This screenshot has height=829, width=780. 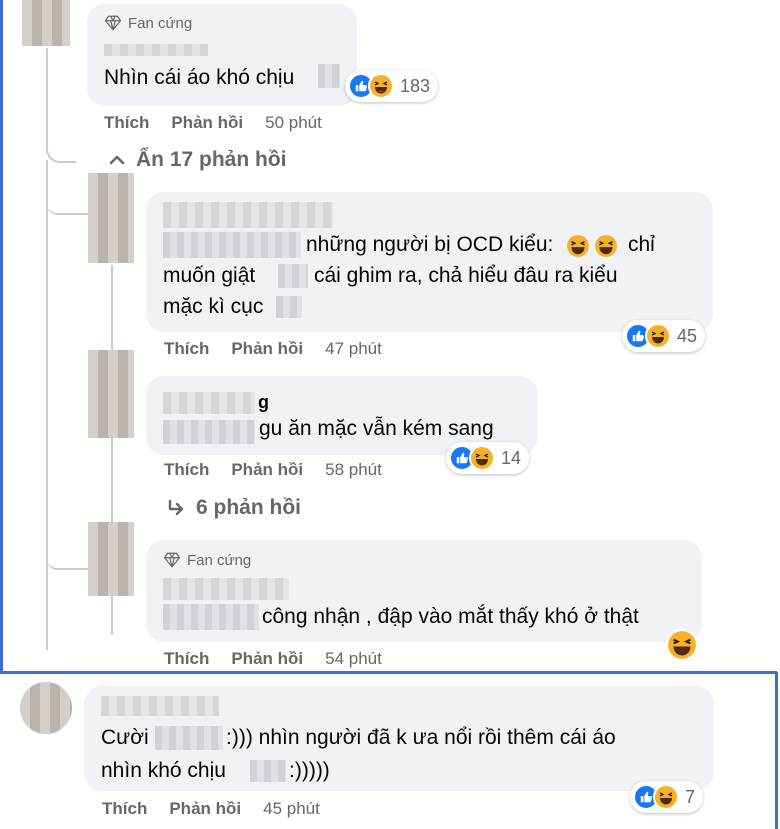 I want to click on reaction-summary: 7, so click(x=667, y=797).